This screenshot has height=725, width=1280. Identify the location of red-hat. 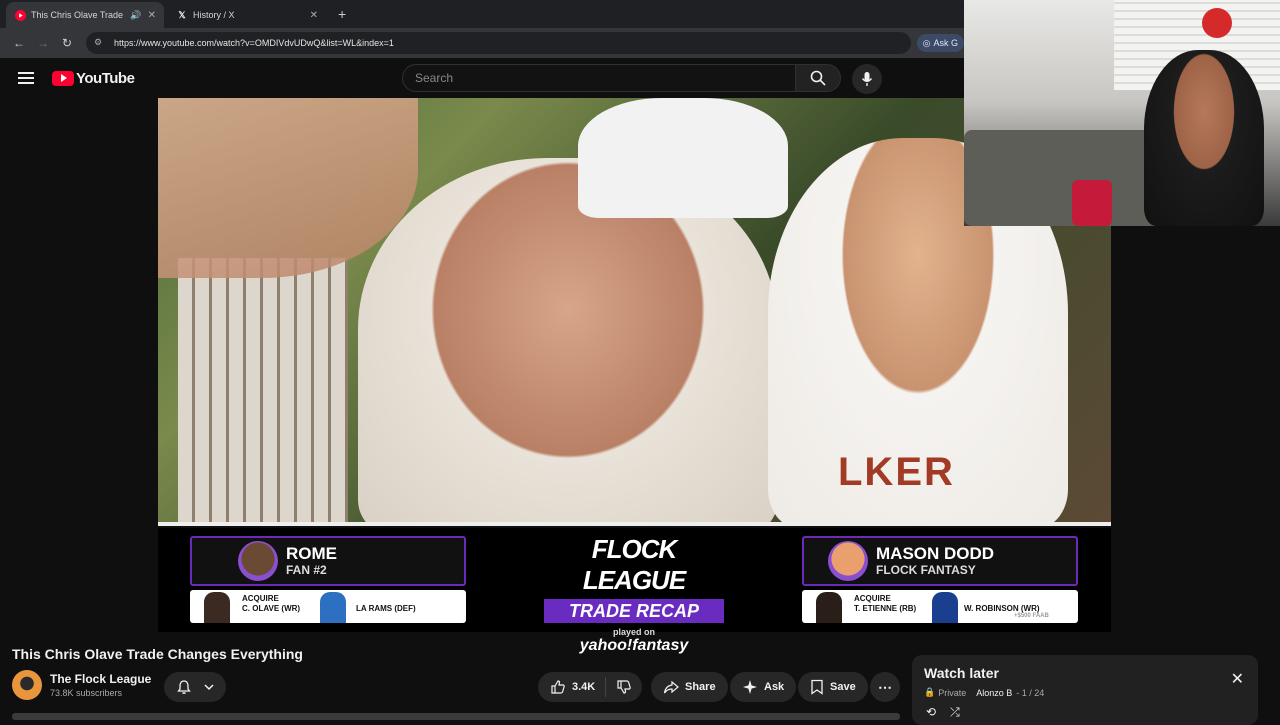
(1217, 23).